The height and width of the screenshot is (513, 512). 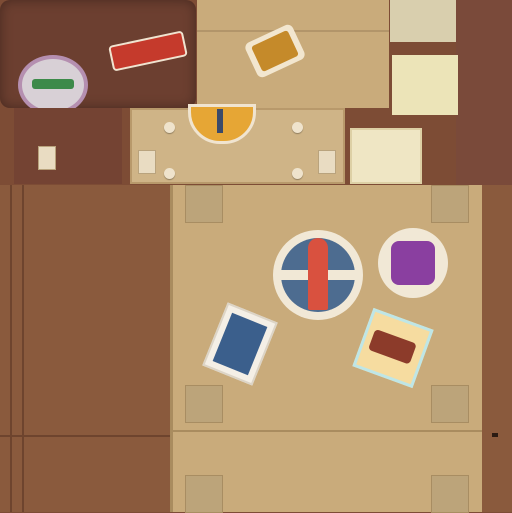 I want to click on colosseum-icon, so click(x=392, y=346).